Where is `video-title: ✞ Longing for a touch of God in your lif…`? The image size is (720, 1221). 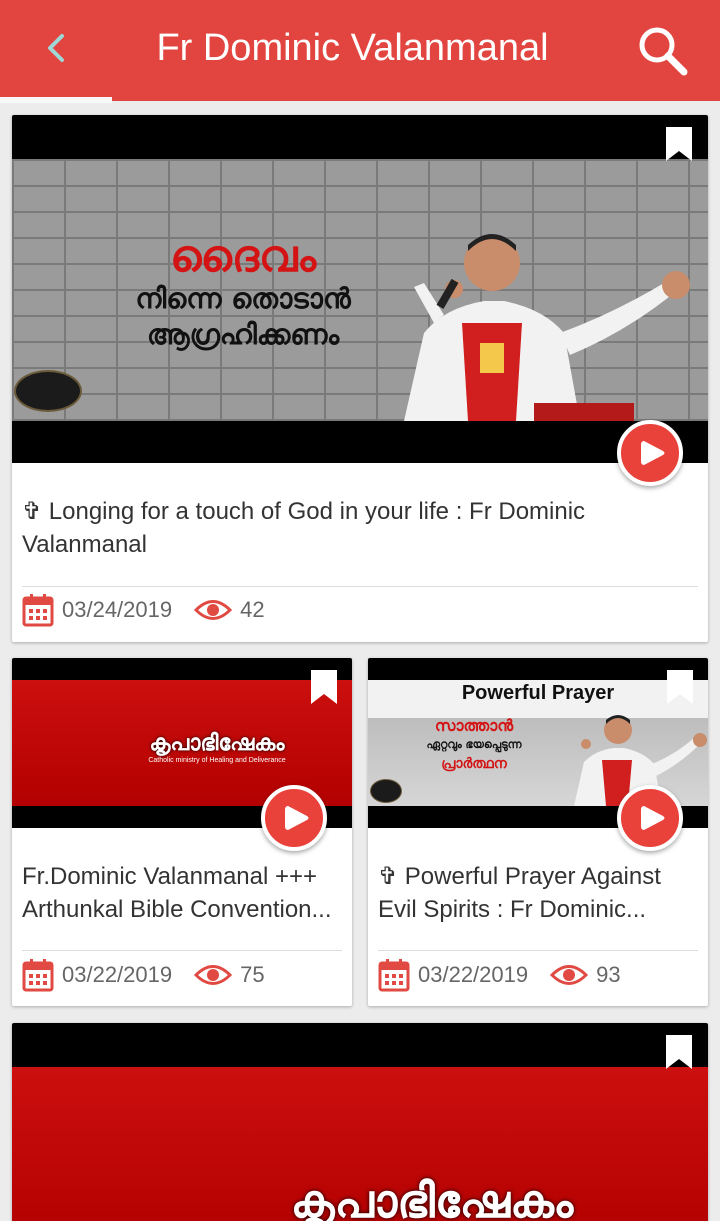 video-title: ✞ Longing for a touch of God in your lif… is located at coordinates (360, 528).